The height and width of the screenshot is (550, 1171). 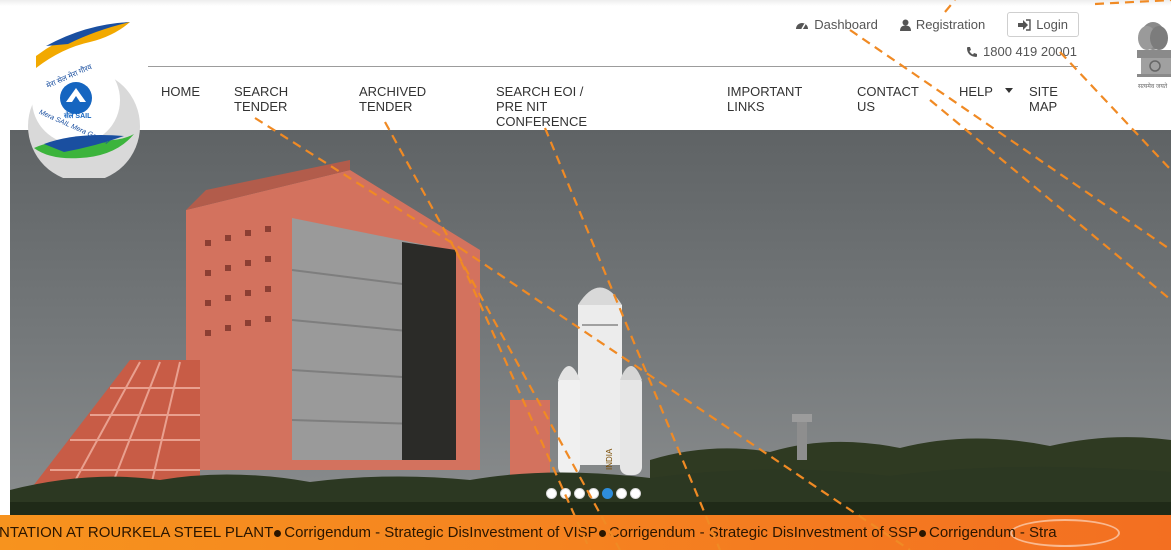 What do you see at coordinates (609, 459) in the screenshot?
I see `rocket-text: INDIA` at bounding box center [609, 459].